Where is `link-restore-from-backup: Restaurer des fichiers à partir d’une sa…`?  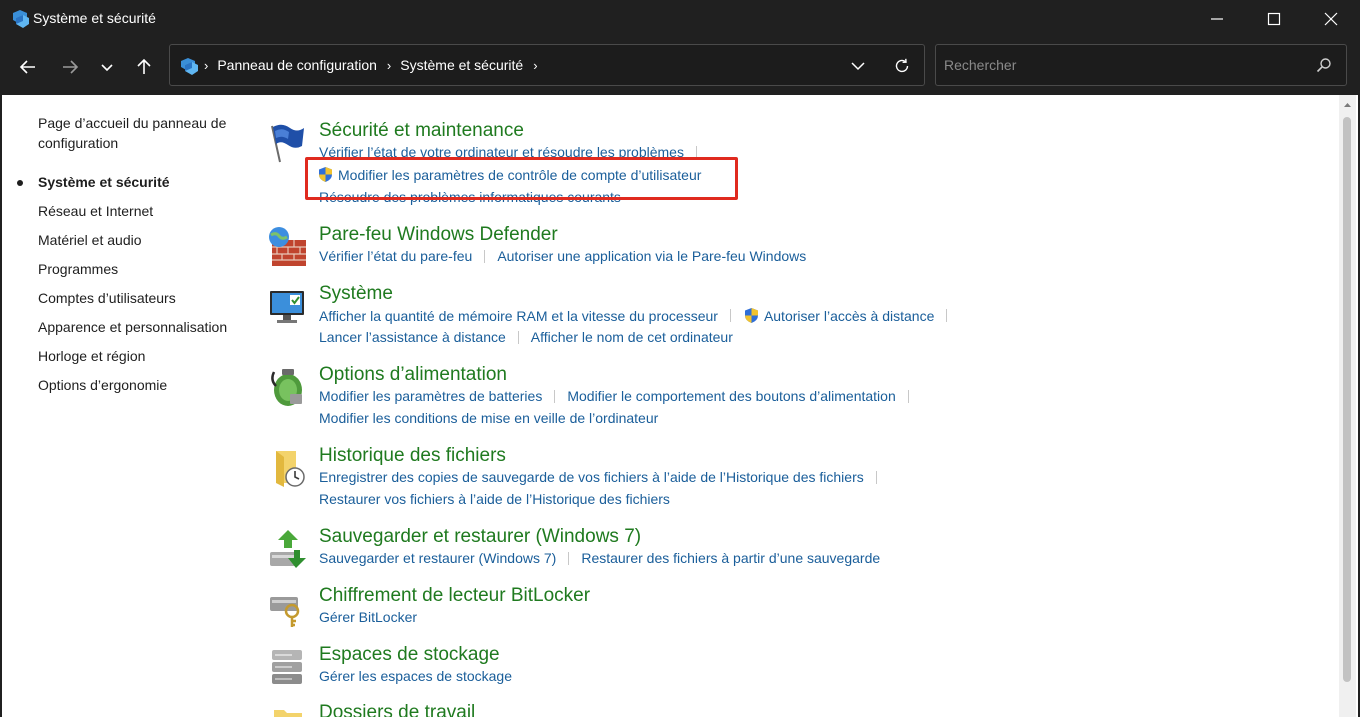 link-restore-from-backup: Restaurer des fichiers à partir d’une sa… is located at coordinates (730, 558).